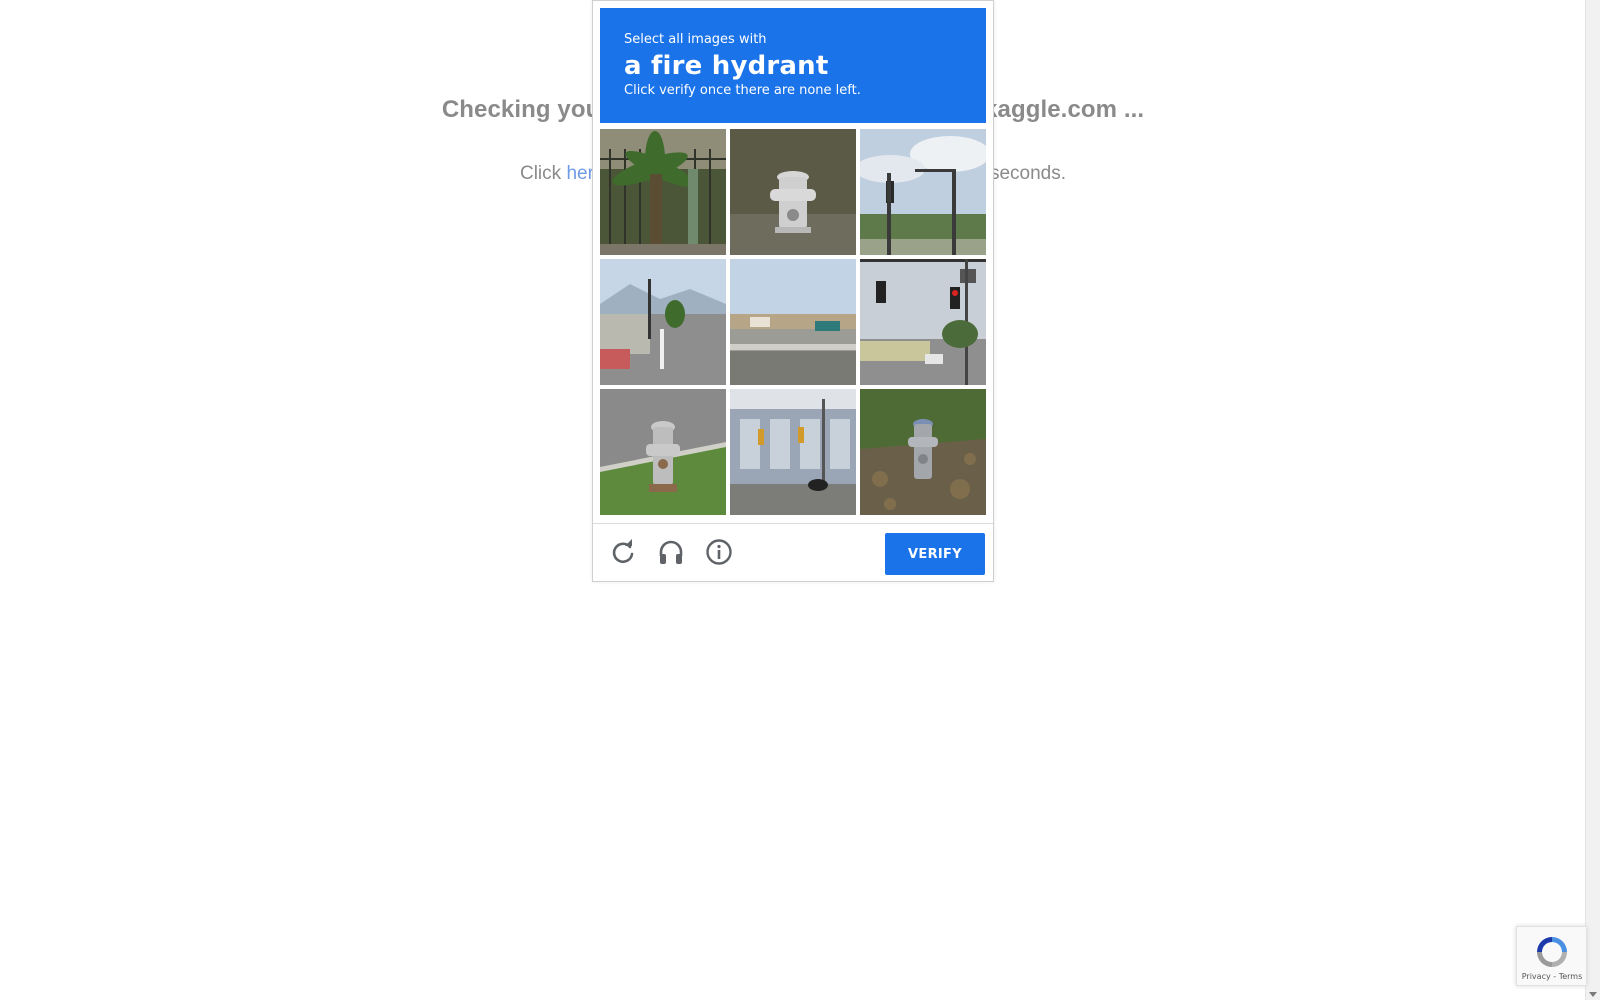 This screenshot has height=1000, width=1600. I want to click on tile-image-building-traffic-lights, so click(793, 452).